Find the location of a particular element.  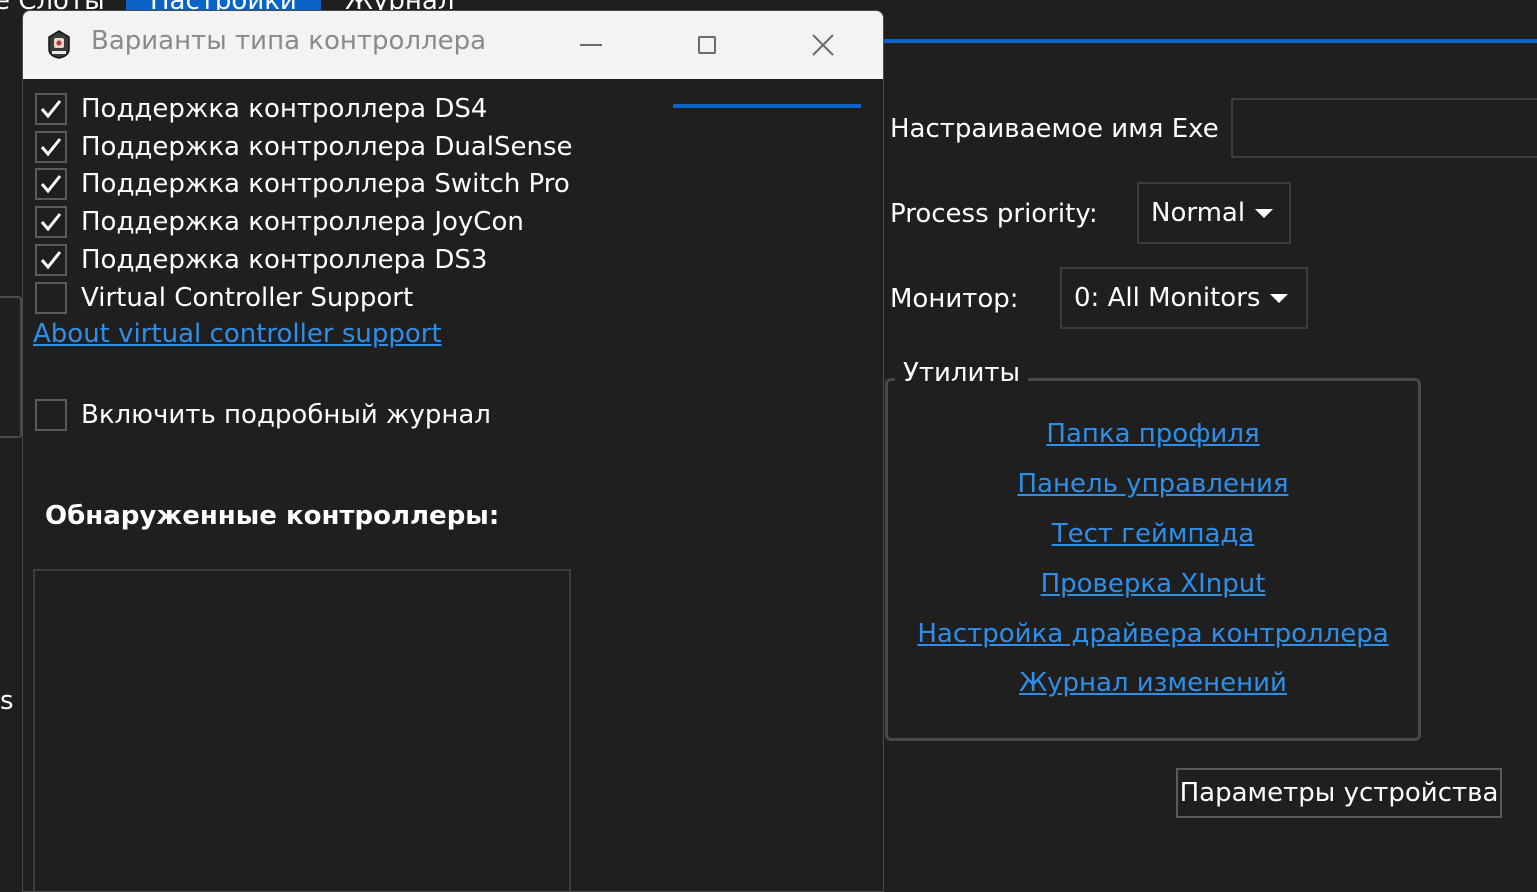

process-priority-label: Process priority: is located at coordinates (994, 214).